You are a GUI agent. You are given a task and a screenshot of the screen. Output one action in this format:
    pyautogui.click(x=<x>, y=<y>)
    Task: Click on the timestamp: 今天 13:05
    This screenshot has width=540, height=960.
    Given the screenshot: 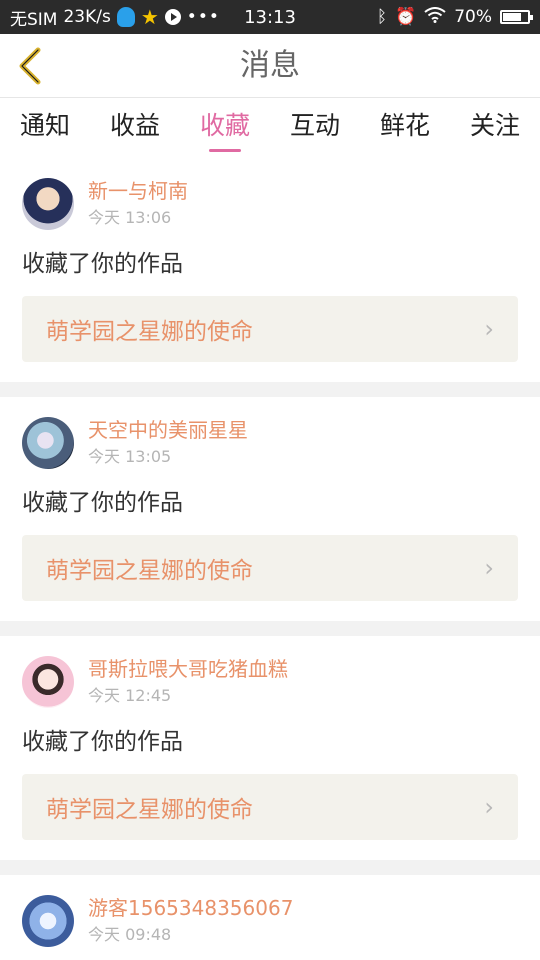 What is the action you would take?
    pyautogui.click(x=130, y=456)
    